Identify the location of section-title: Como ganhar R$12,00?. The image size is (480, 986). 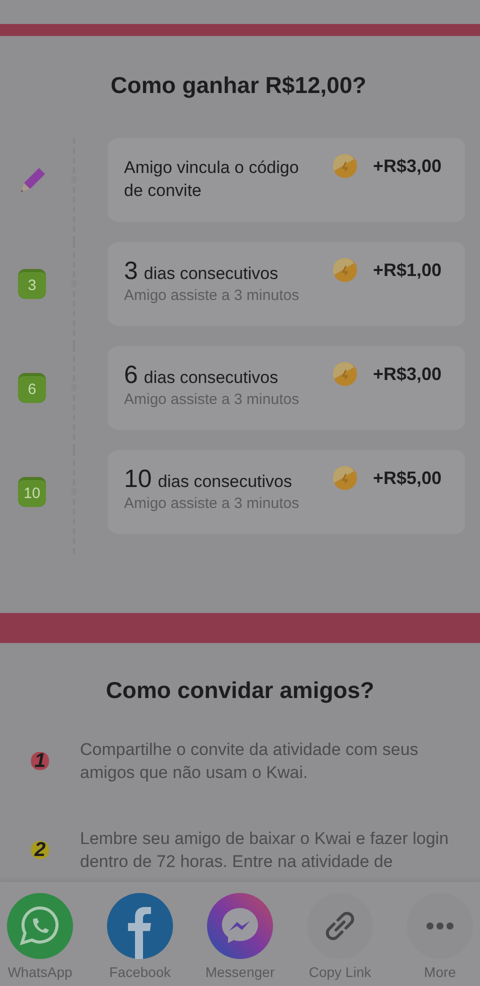
(239, 85).